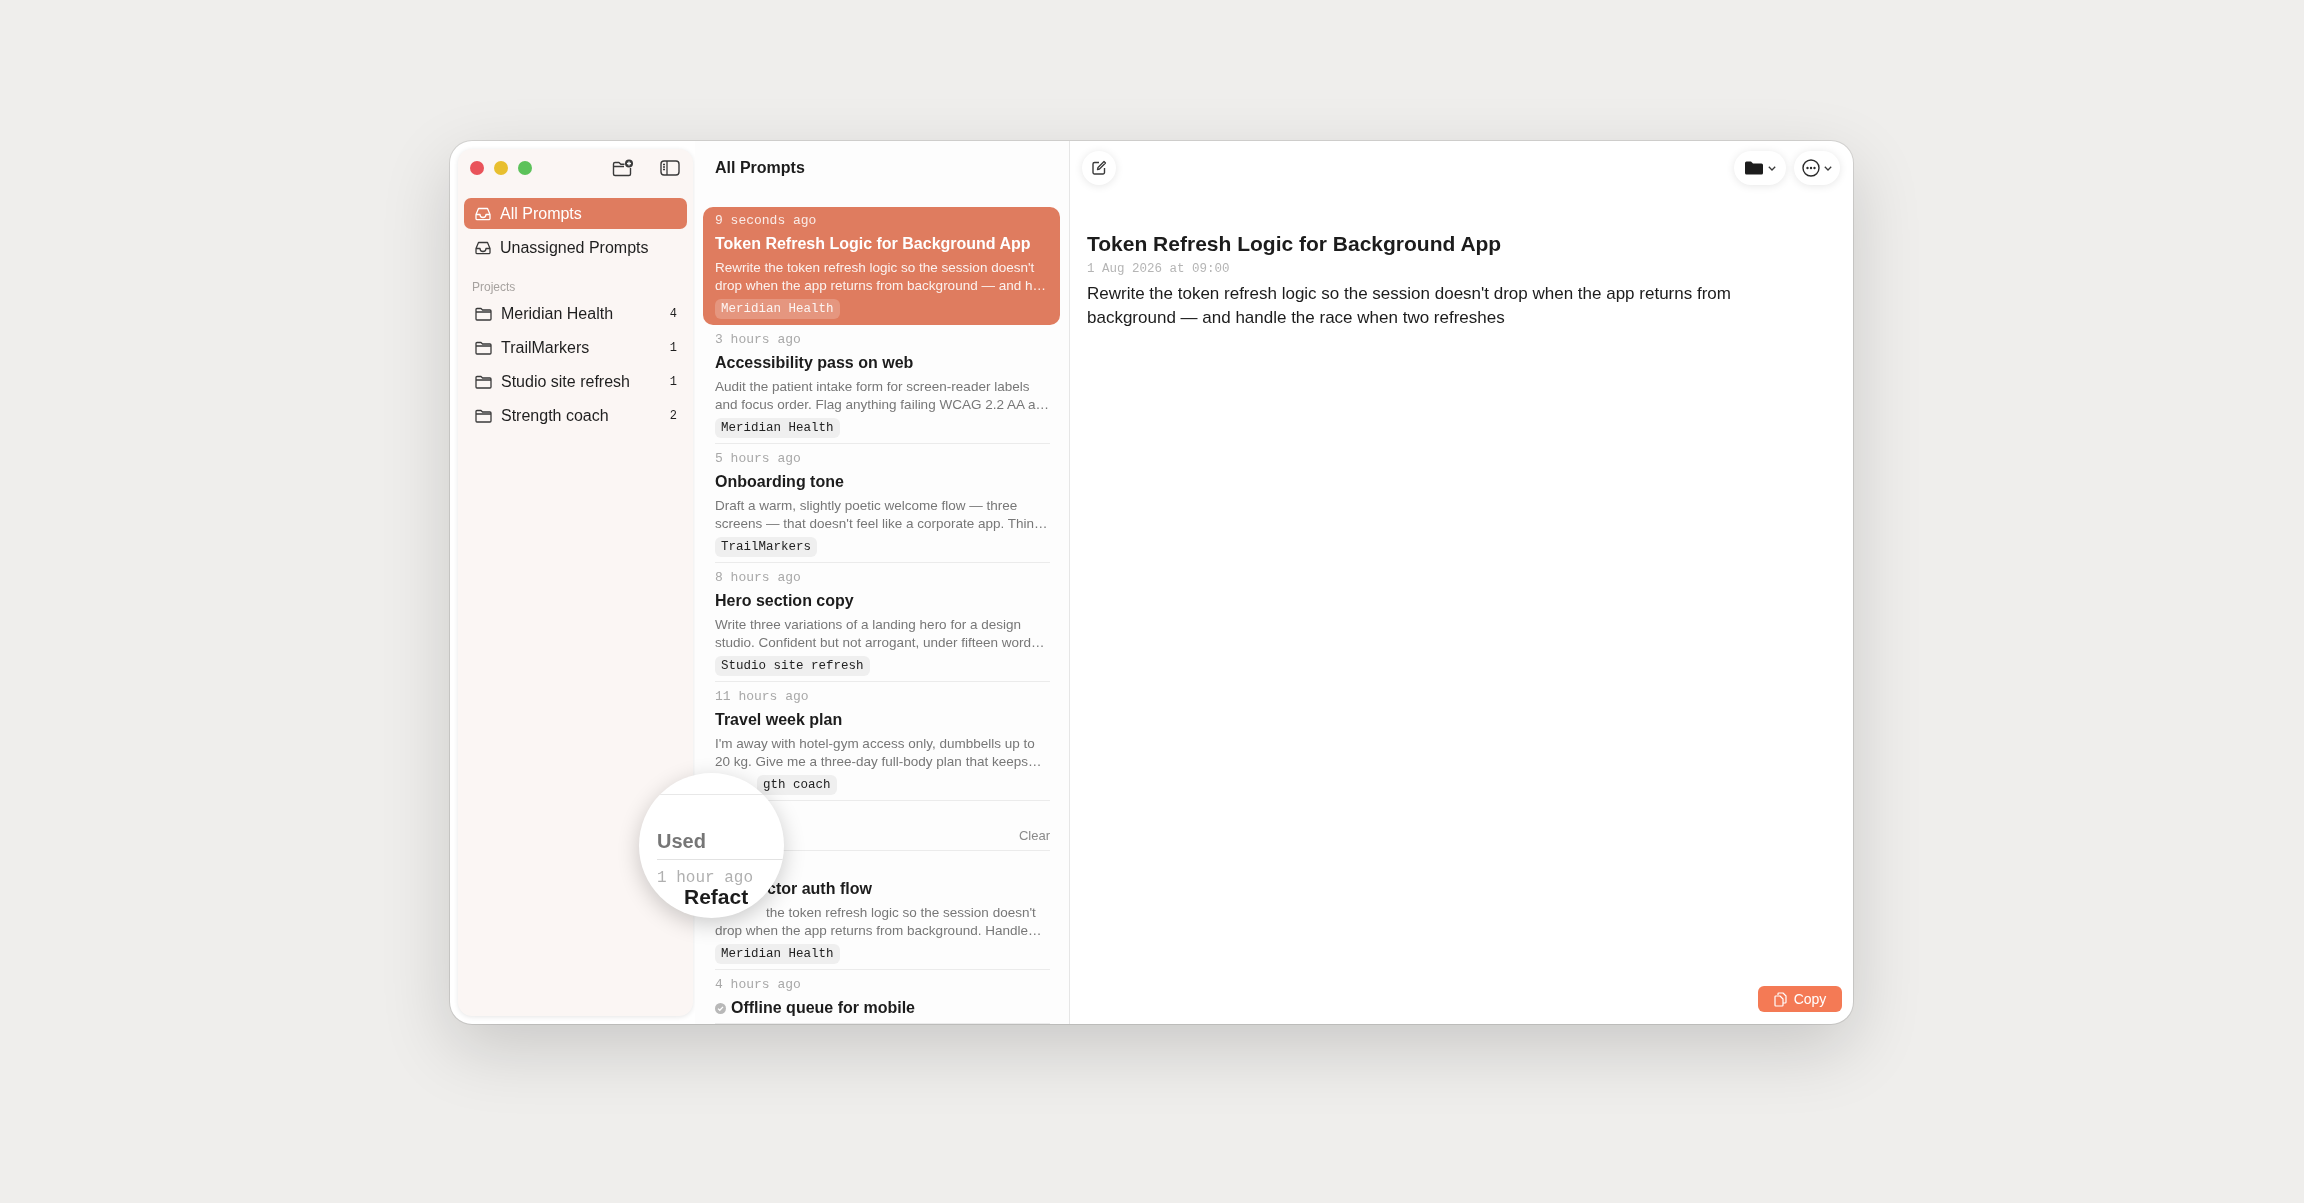 This screenshot has width=2304, height=1203. I want to click on prompt-title: ctor auth flow, so click(819, 889).